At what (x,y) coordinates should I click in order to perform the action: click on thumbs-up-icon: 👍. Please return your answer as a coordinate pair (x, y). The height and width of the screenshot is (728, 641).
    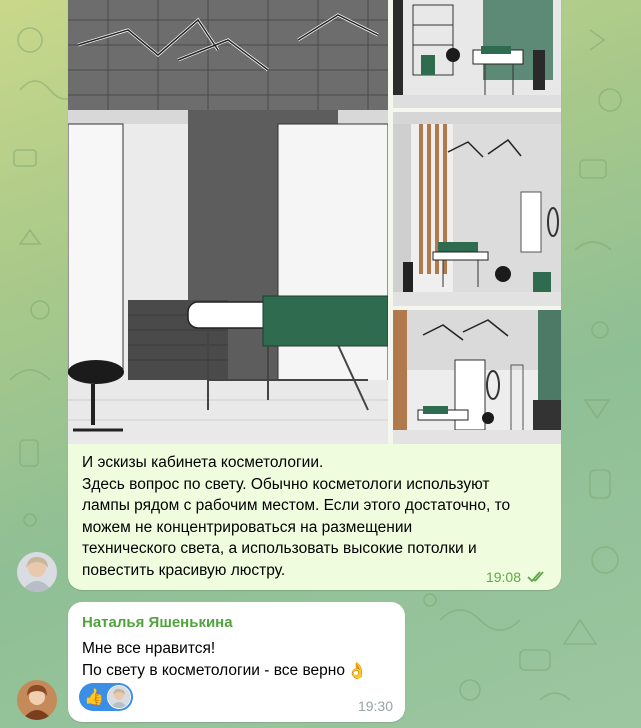
    Looking at the image, I should click on (94, 697).